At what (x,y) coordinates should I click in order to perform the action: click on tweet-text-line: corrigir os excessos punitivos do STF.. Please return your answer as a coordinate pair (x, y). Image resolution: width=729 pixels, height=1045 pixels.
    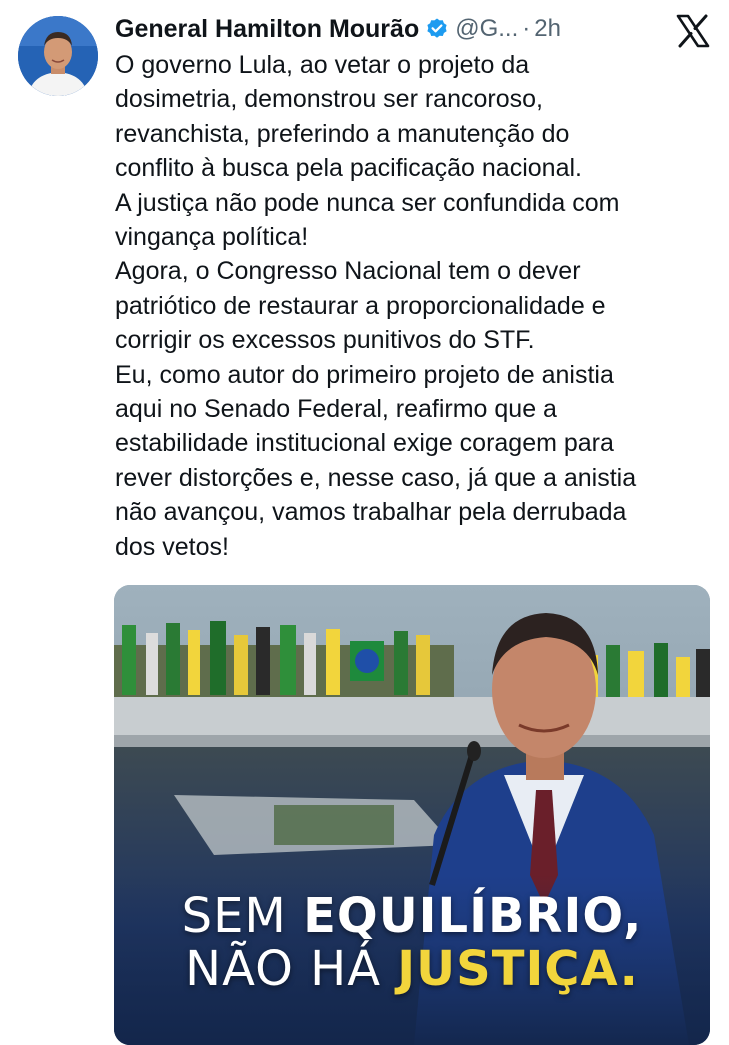
    Looking at the image, I should click on (325, 340).